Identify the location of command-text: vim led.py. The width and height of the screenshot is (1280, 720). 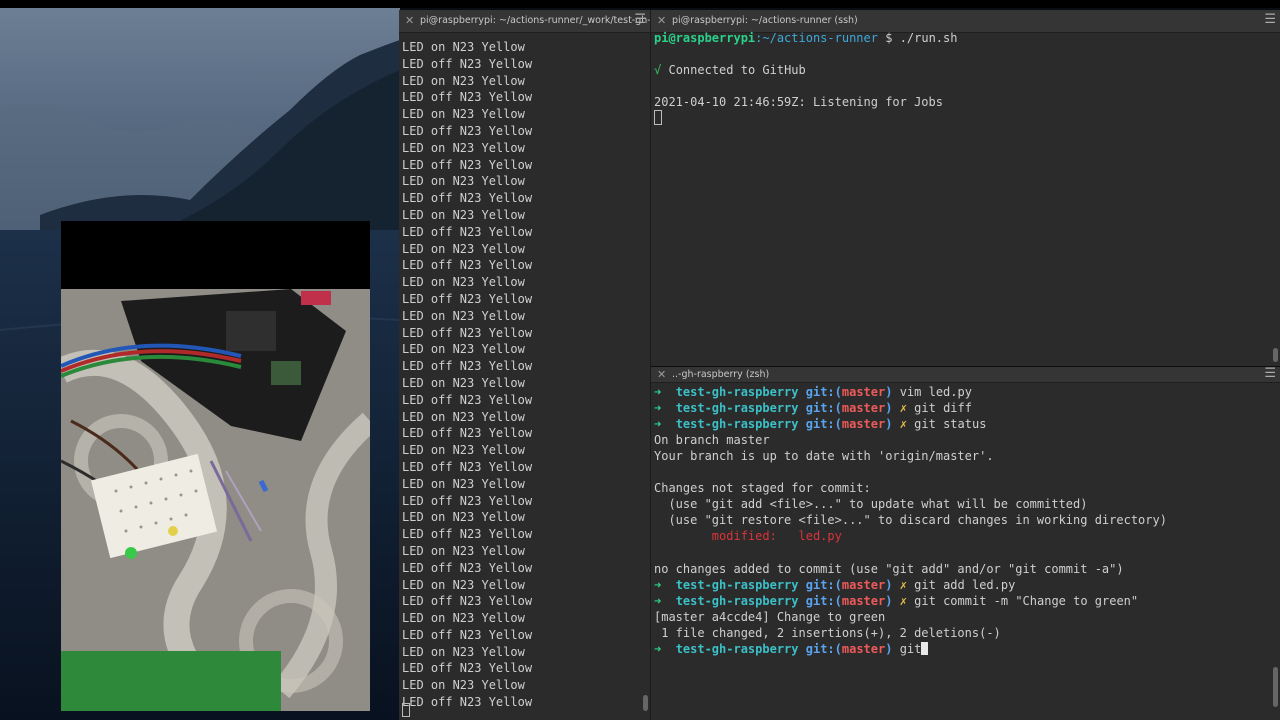
(935, 392).